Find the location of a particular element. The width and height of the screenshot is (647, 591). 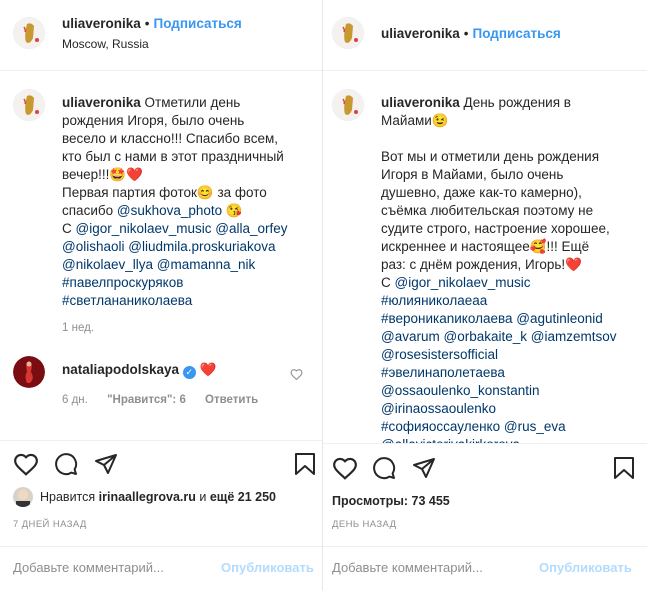

comment-meta: 6 дн. "Нравится": 6 Ответить is located at coordinates (160, 400).